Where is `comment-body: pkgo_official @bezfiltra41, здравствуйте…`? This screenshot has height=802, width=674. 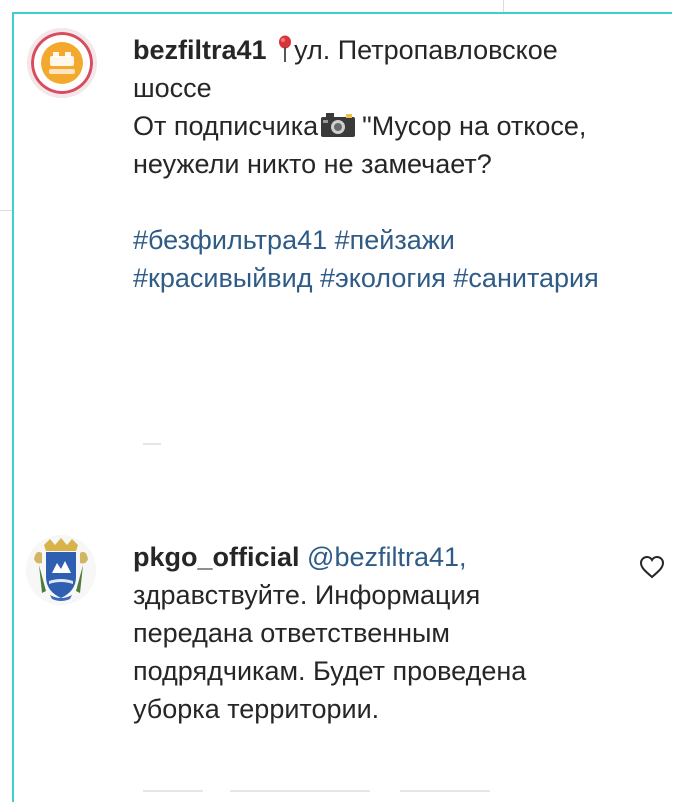
comment-body: pkgo_official @bezfiltra41, здравствуйте… is located at coordinates (329, 633).